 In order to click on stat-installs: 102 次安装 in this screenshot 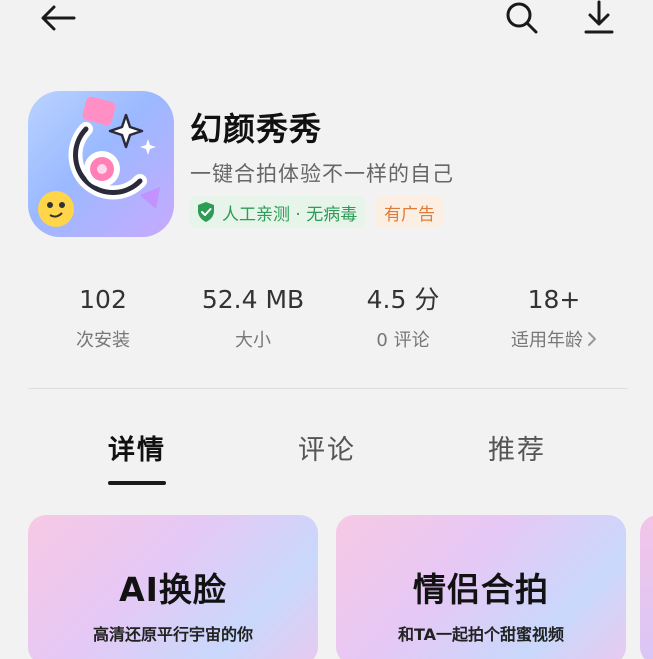, I will do `click(103, 318)`.